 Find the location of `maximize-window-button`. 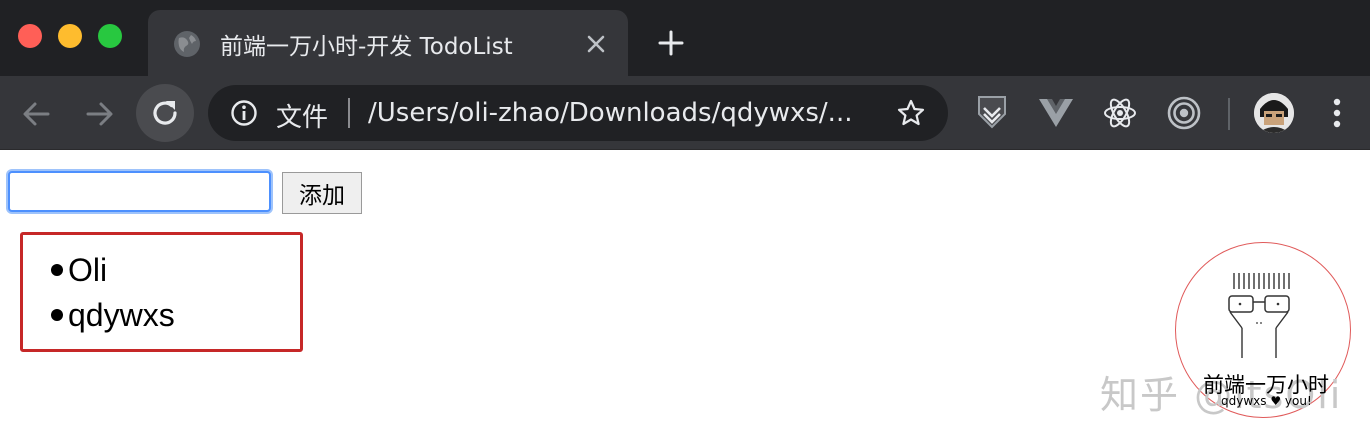

maximize-window-button is located at coordinates (110, 36).